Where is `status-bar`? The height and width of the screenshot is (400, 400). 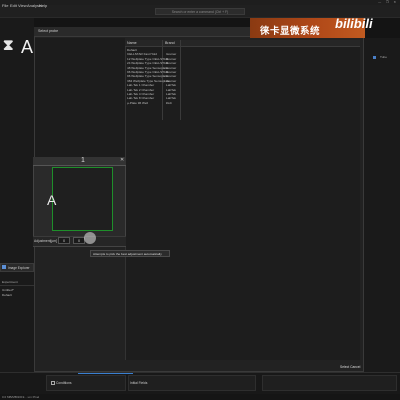 status-bar is located at coordinates (200, 397).